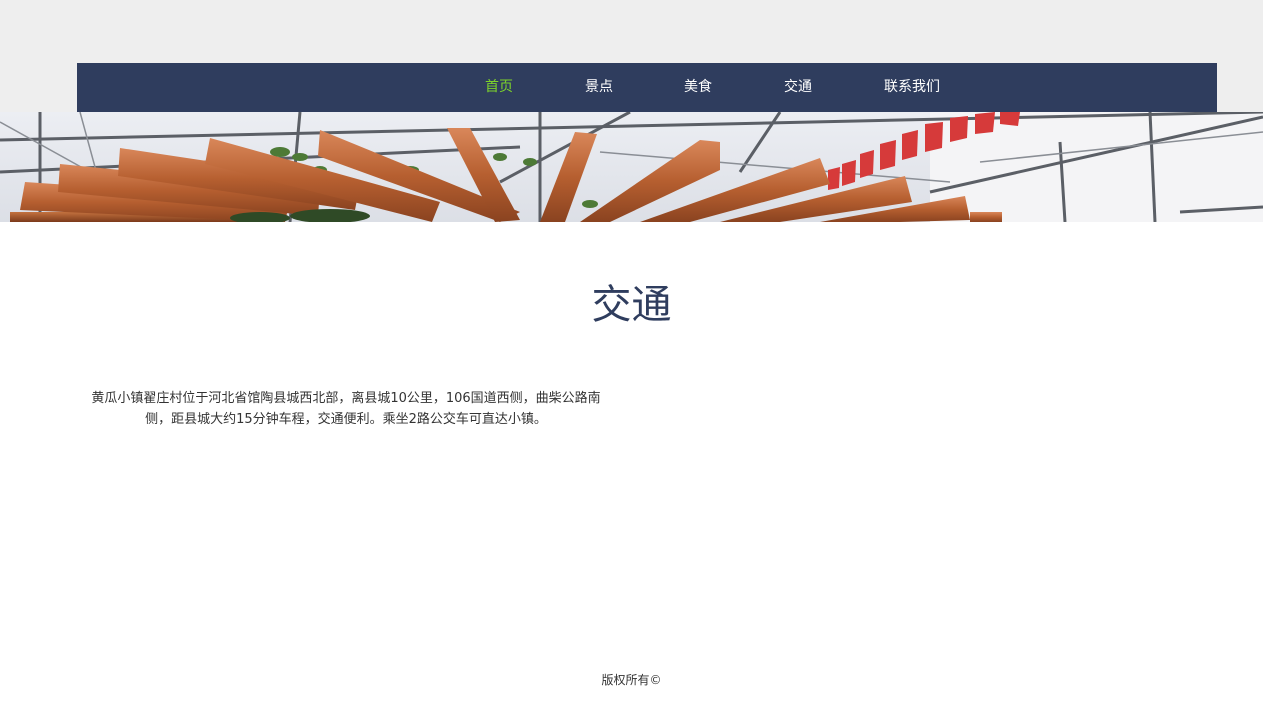 This screenshot has width=1263, height=717. I want to click on nav-item-home: 首页, so click(499, 87).